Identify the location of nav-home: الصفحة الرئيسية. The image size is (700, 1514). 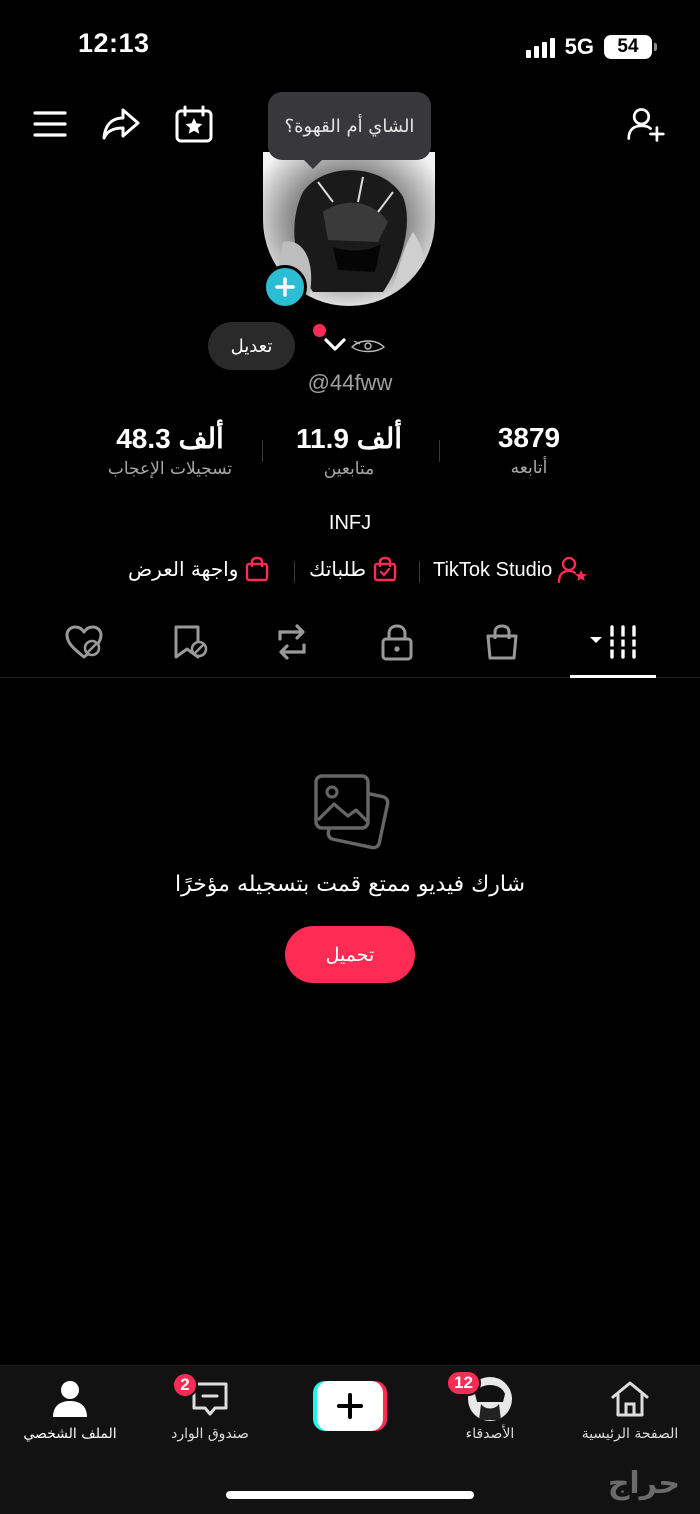
(630, 1409).